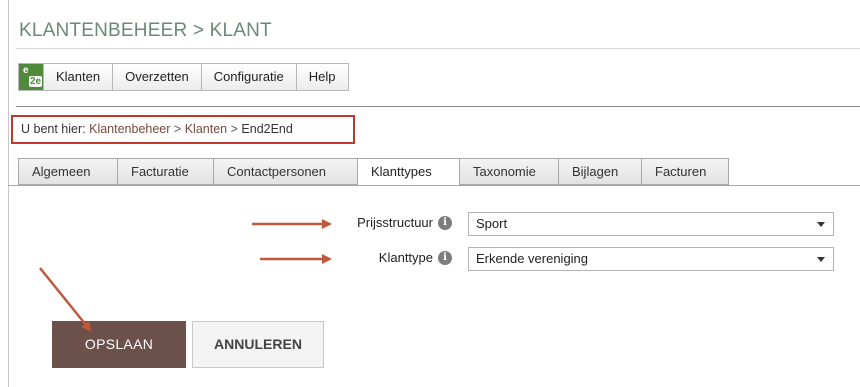 The width and height of the screenshot is (860, 387). Describe the element at coordinates (129, 129) in the screenshot. I see `breadcrumb-klantenbeheer: Klantenbeheer` at that location.